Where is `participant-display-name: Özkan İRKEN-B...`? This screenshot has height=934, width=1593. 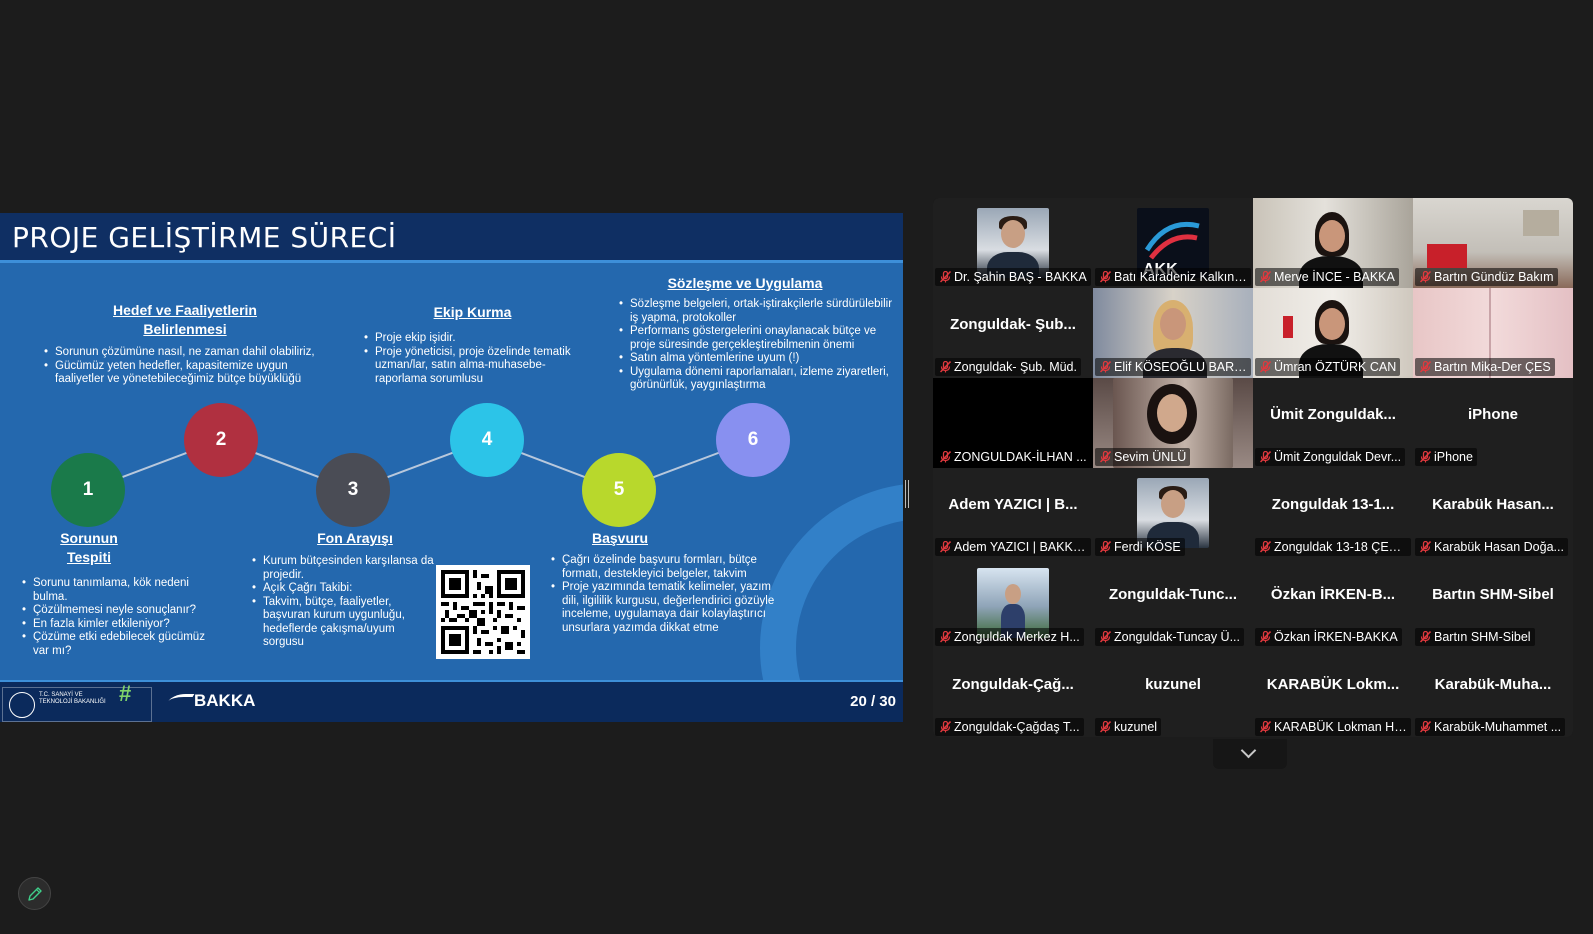 participant-display-name: Özkan İRKEN-B... is located at coordinates (1333, 594).